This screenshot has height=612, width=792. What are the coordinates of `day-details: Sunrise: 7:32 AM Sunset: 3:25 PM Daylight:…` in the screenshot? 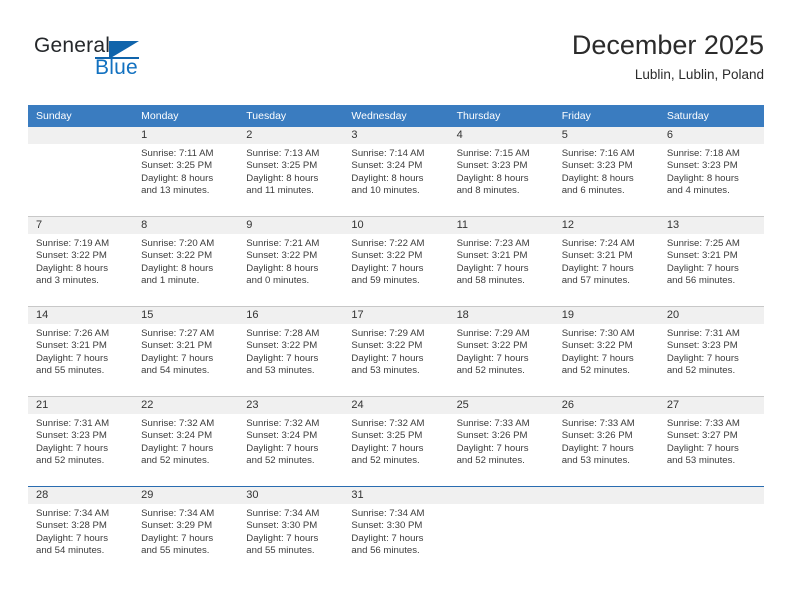 It's located at (395, 441).